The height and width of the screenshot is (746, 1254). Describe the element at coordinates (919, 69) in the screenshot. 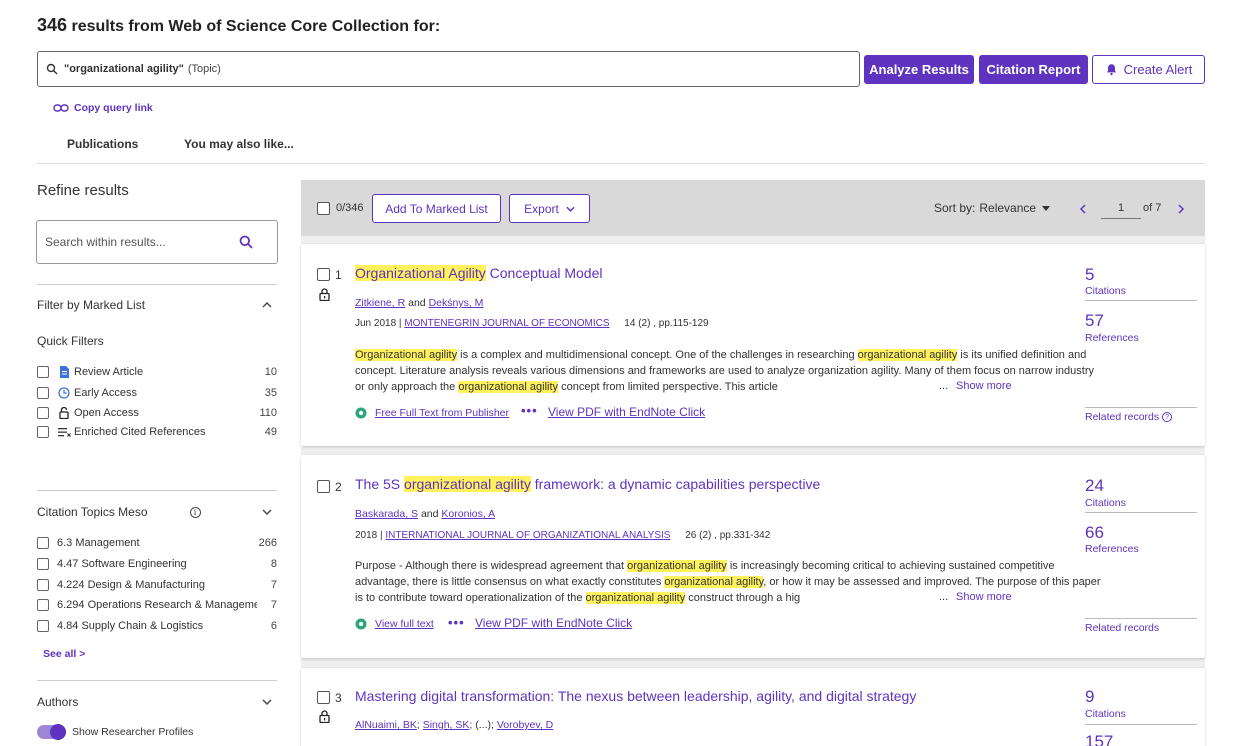

I see `analyze-results-button: Analyze Results` at that location.